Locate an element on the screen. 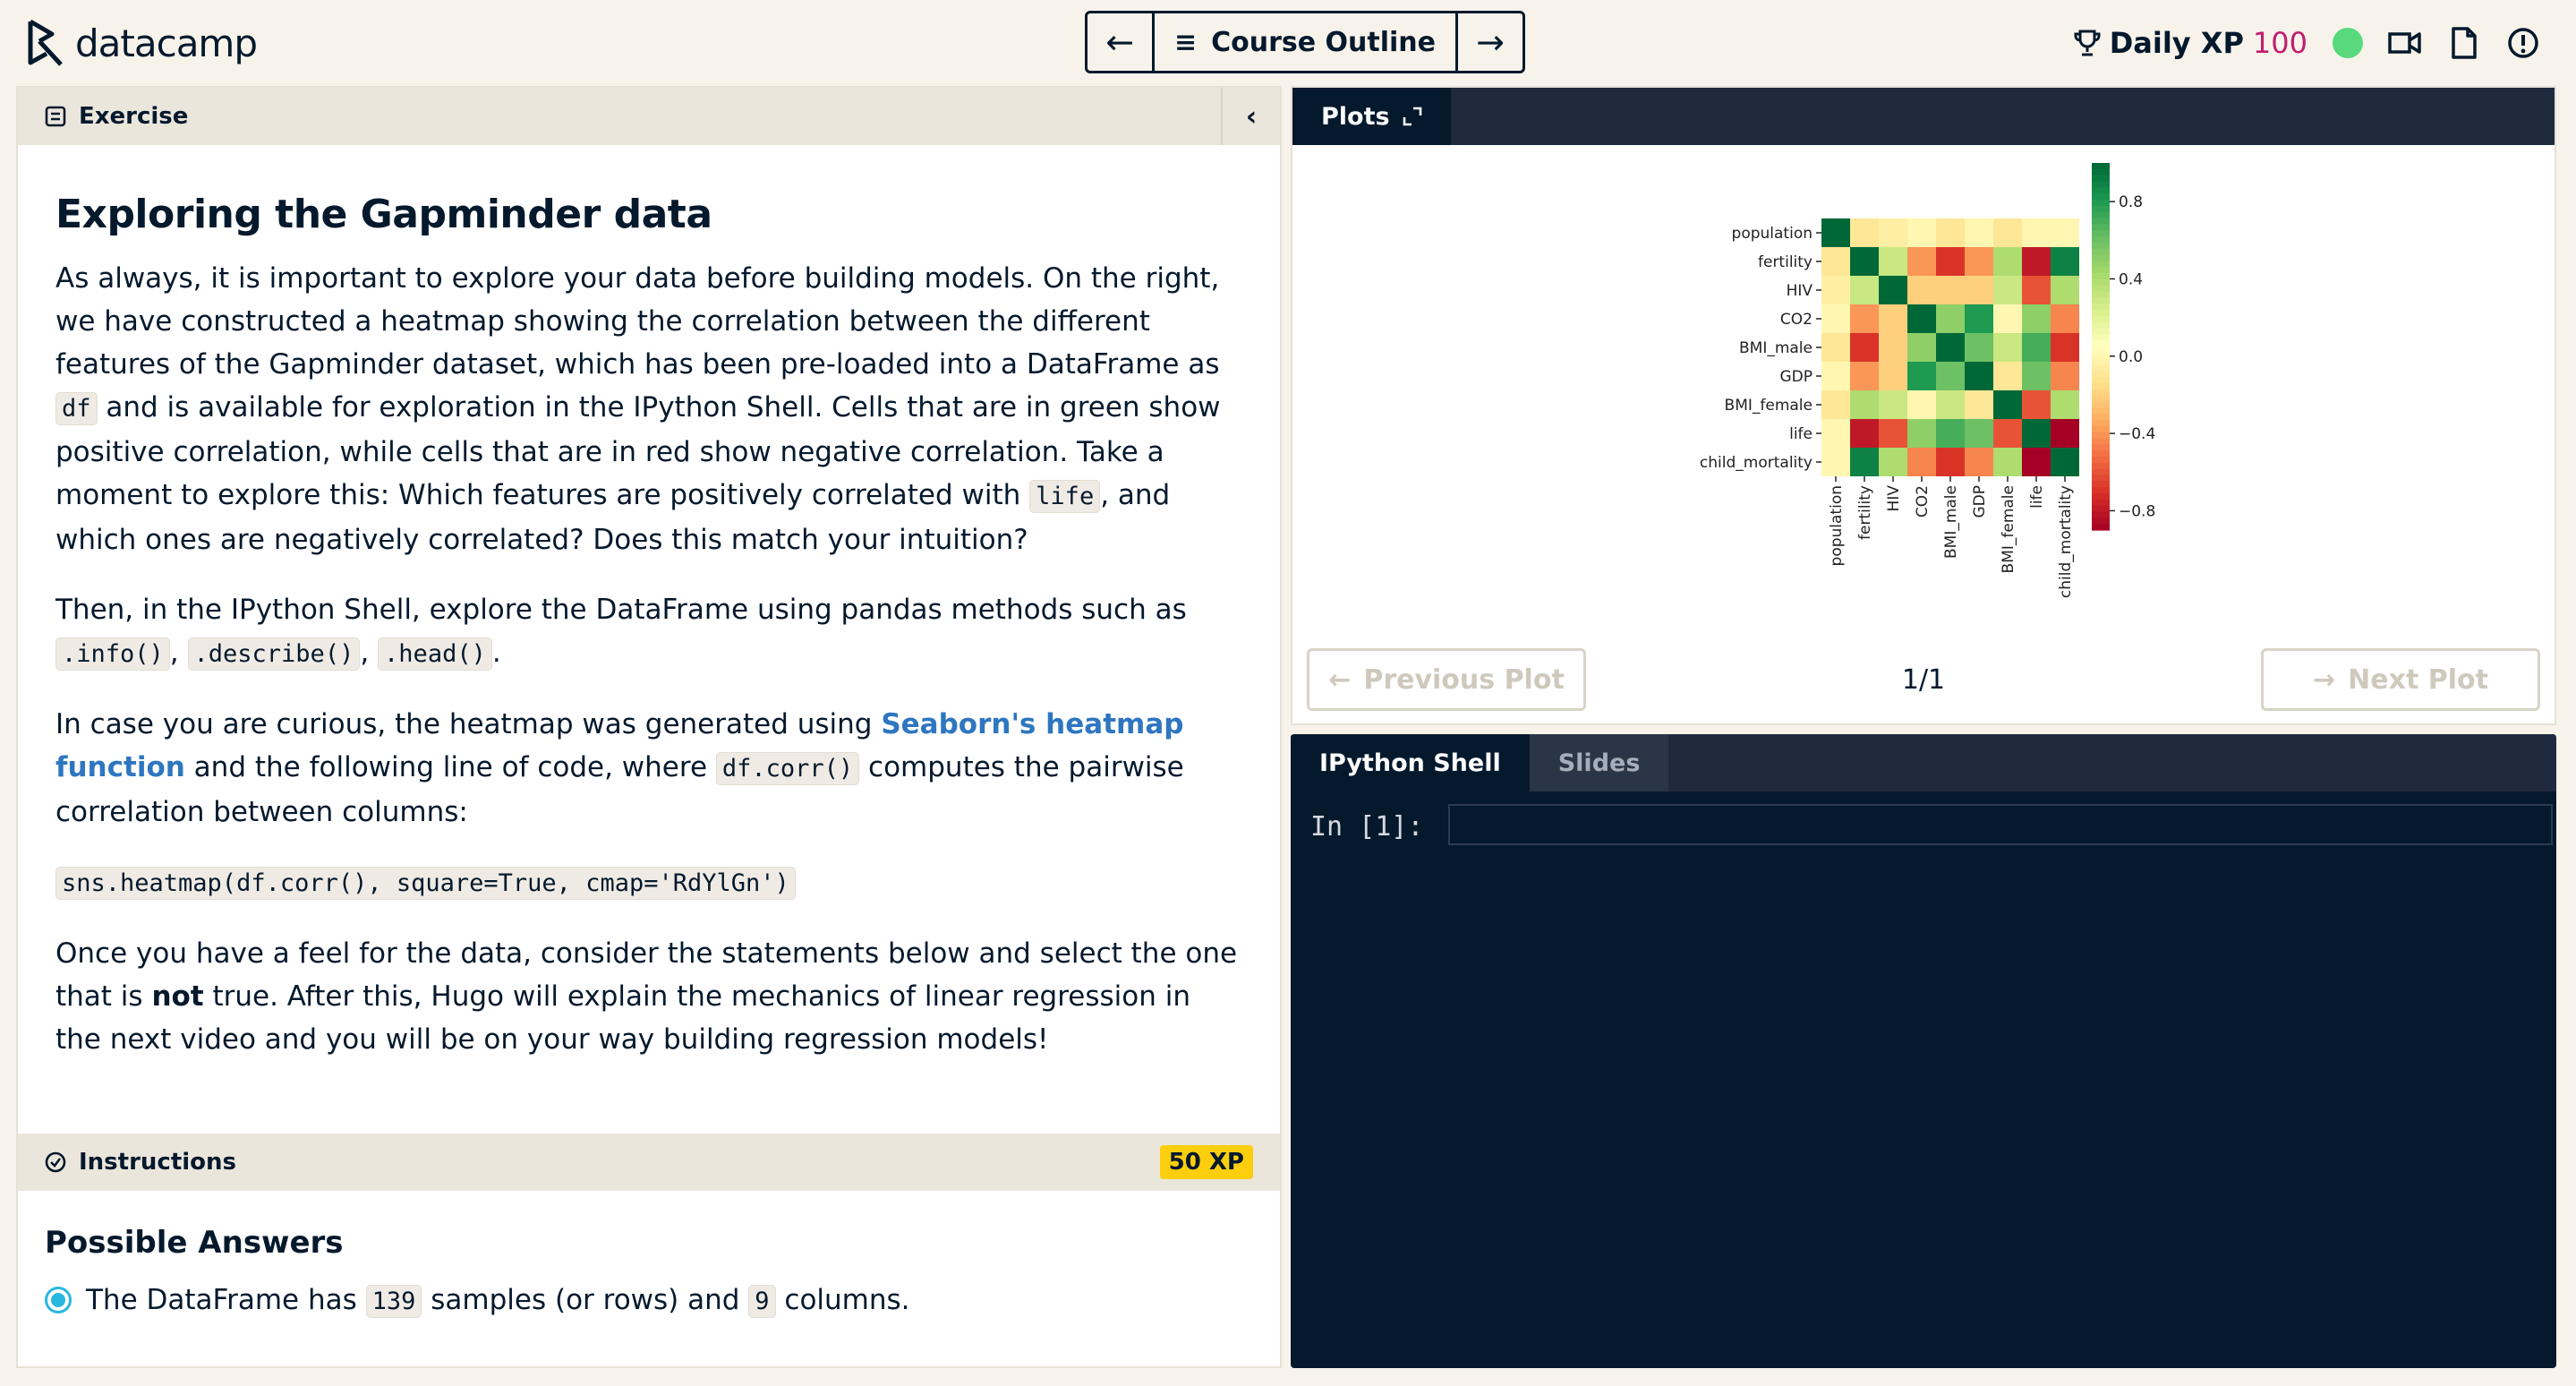  x-tick-label: CO2 is located at coordinates (1923, 501).